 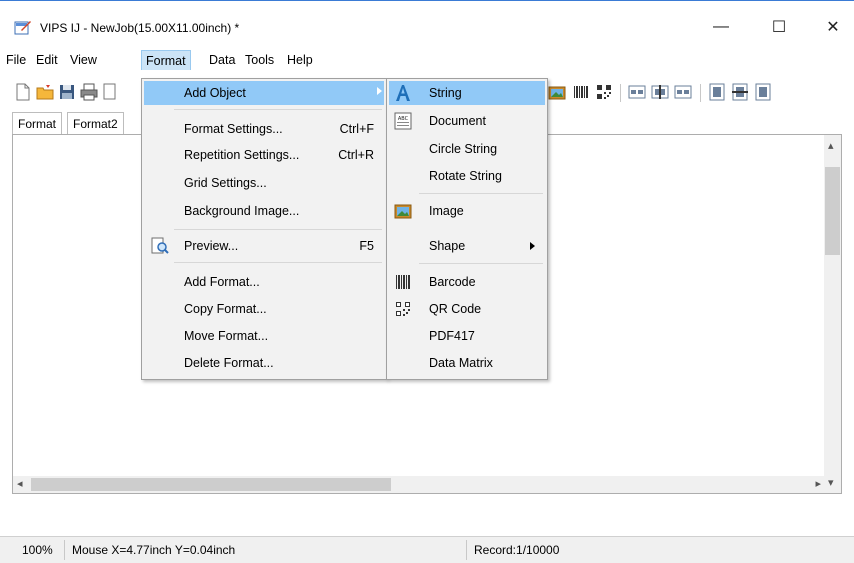 What do you see at coordinates (22, 28) in the screenshot?
I see `app-icon` at bounding box center [22, 28].